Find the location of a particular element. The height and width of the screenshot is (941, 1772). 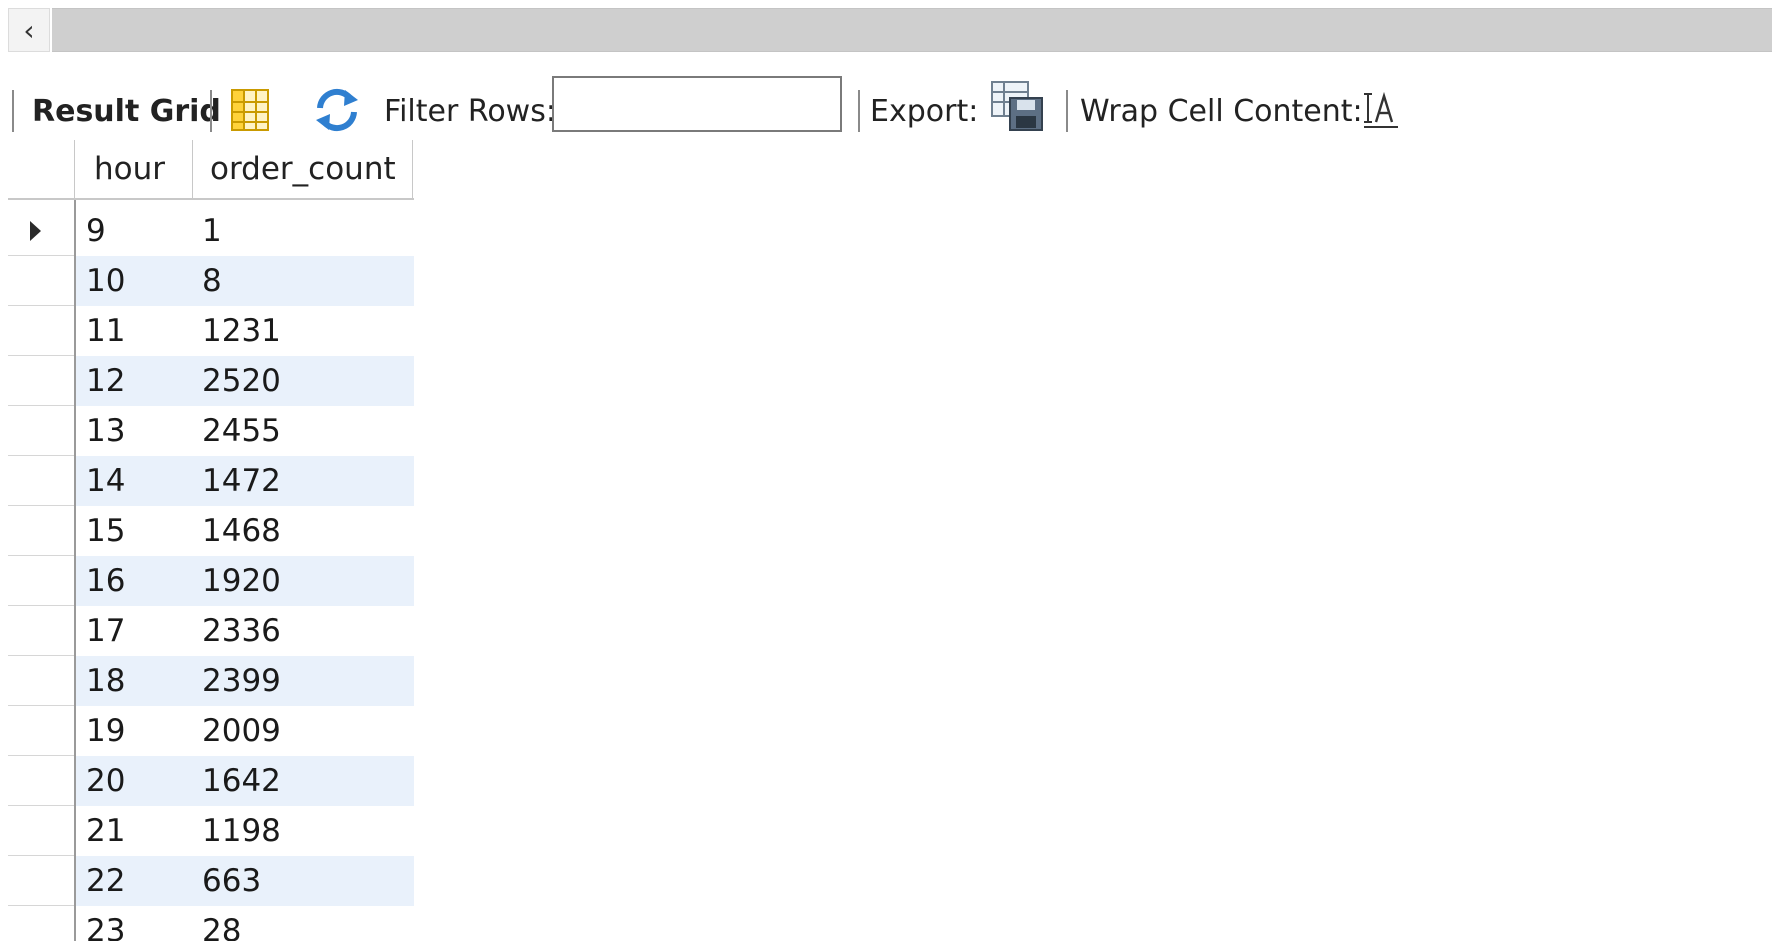

row-cells: 91 is located at coordinates (245, 231).